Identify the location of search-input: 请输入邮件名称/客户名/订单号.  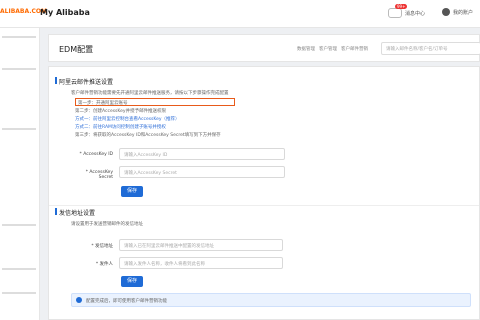
(430, 48).